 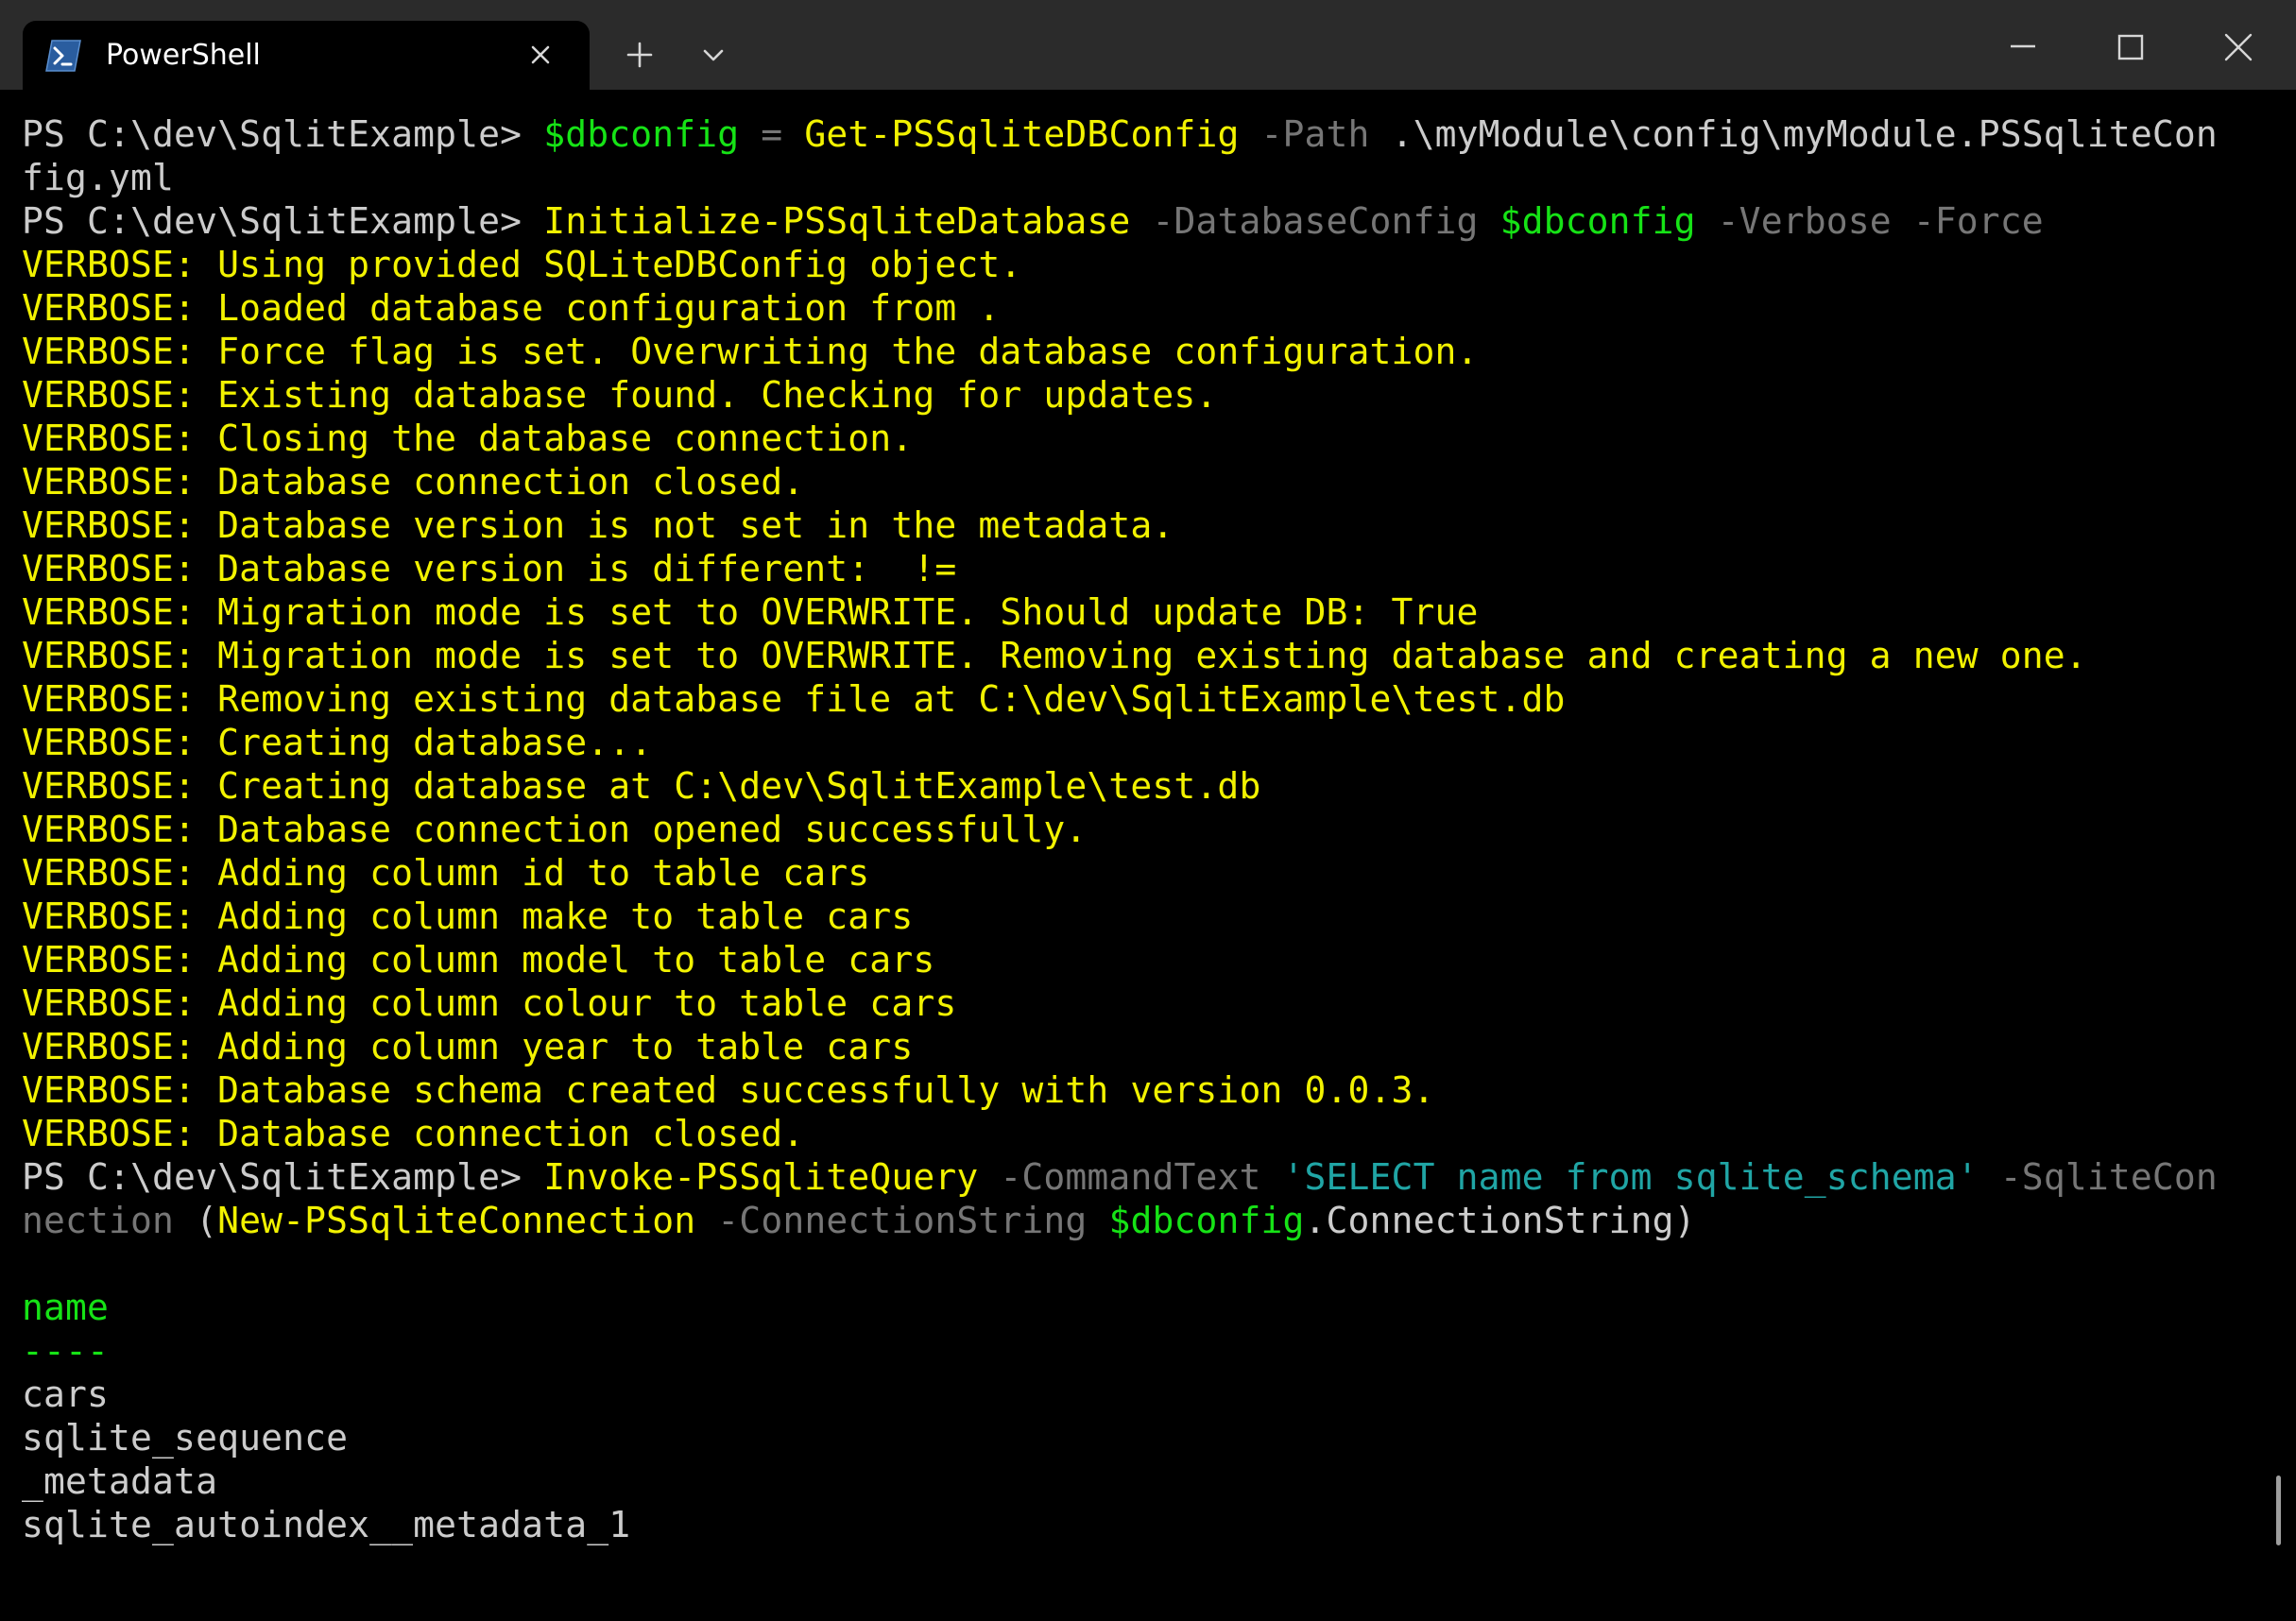 What do you see at coordinates (66, 1351) in the screenshot?
I see `terminal-text: ----` at bounding box center [66, 1351].